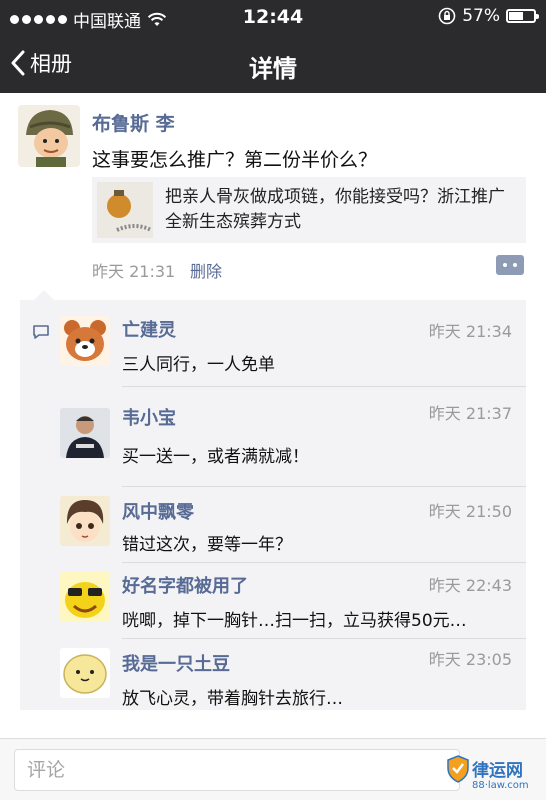 The height and width of the screenshot is (800, 546). Describe the element at coordinates (470, 585) in the screenshot. I see `comment-time: 昨天 22:43` at that location.